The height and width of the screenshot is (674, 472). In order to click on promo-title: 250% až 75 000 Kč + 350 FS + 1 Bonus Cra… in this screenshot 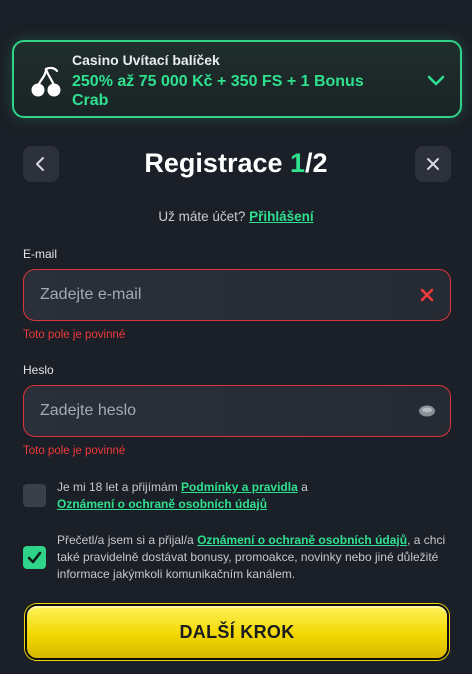, I will do `click(218, 91)`.